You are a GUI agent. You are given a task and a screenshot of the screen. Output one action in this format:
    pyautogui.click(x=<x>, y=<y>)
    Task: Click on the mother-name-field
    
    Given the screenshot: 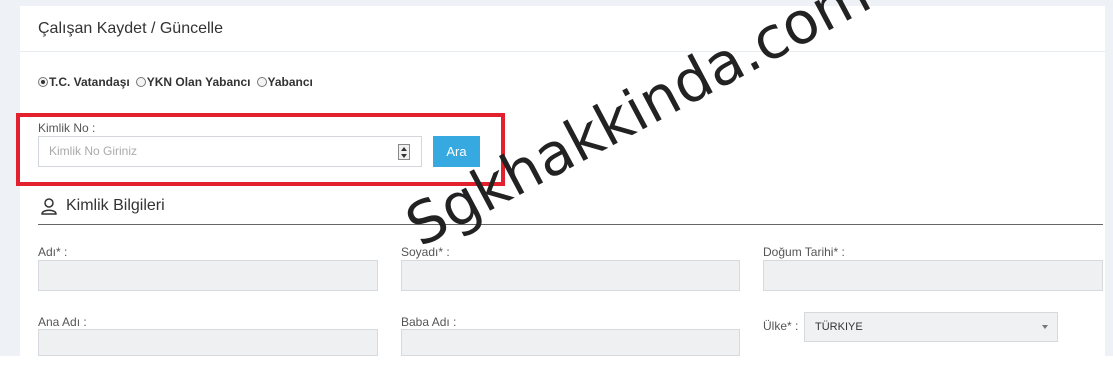 What is the action you would take?
    pyautogui.click(x=208, y=342)
    